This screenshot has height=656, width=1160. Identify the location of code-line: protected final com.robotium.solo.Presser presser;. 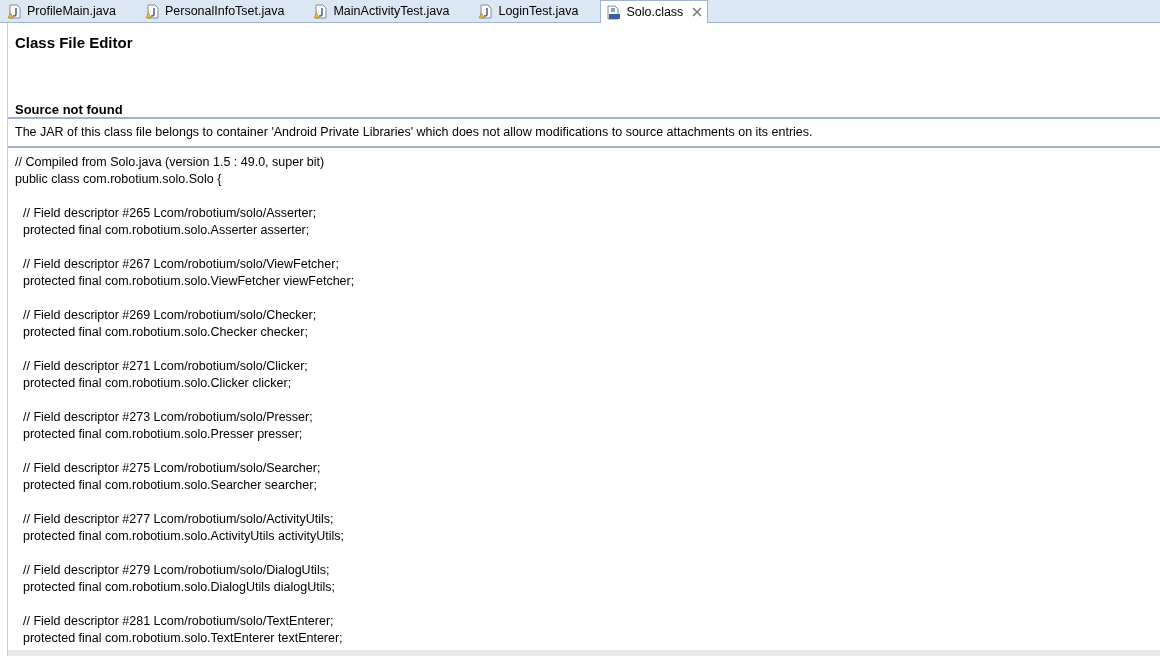
(163, 434).